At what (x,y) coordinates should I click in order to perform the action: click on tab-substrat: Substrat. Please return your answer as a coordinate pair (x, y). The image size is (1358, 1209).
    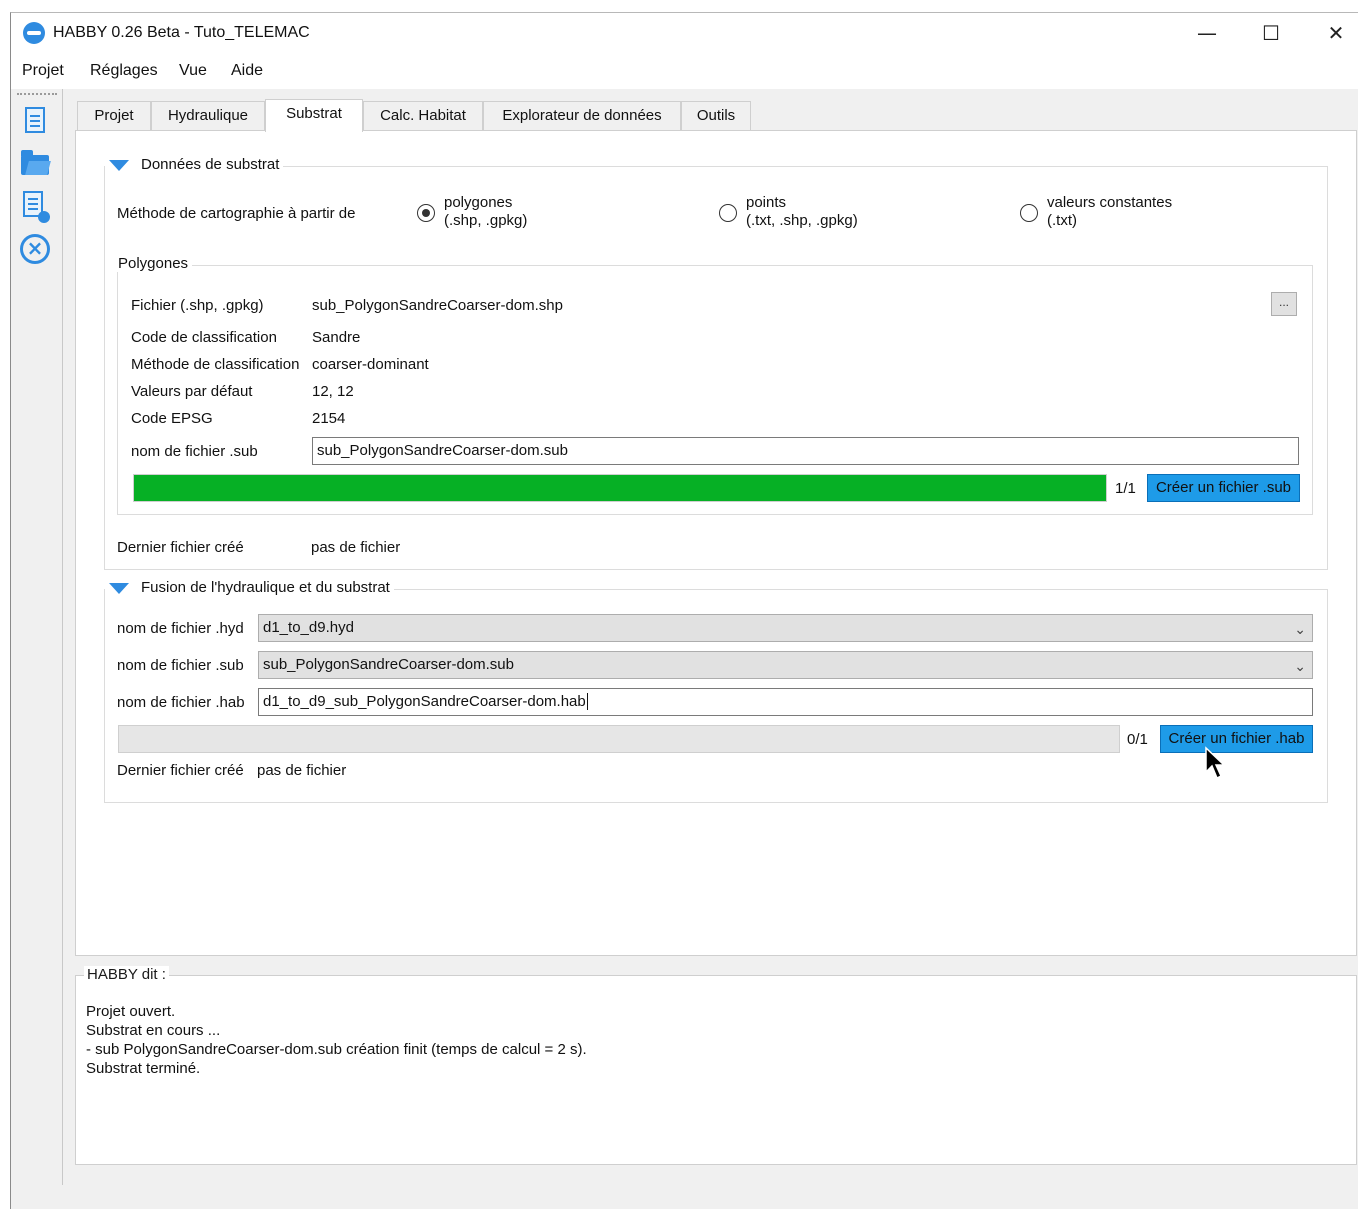
    Looking at the image, I should click on (314, 115).